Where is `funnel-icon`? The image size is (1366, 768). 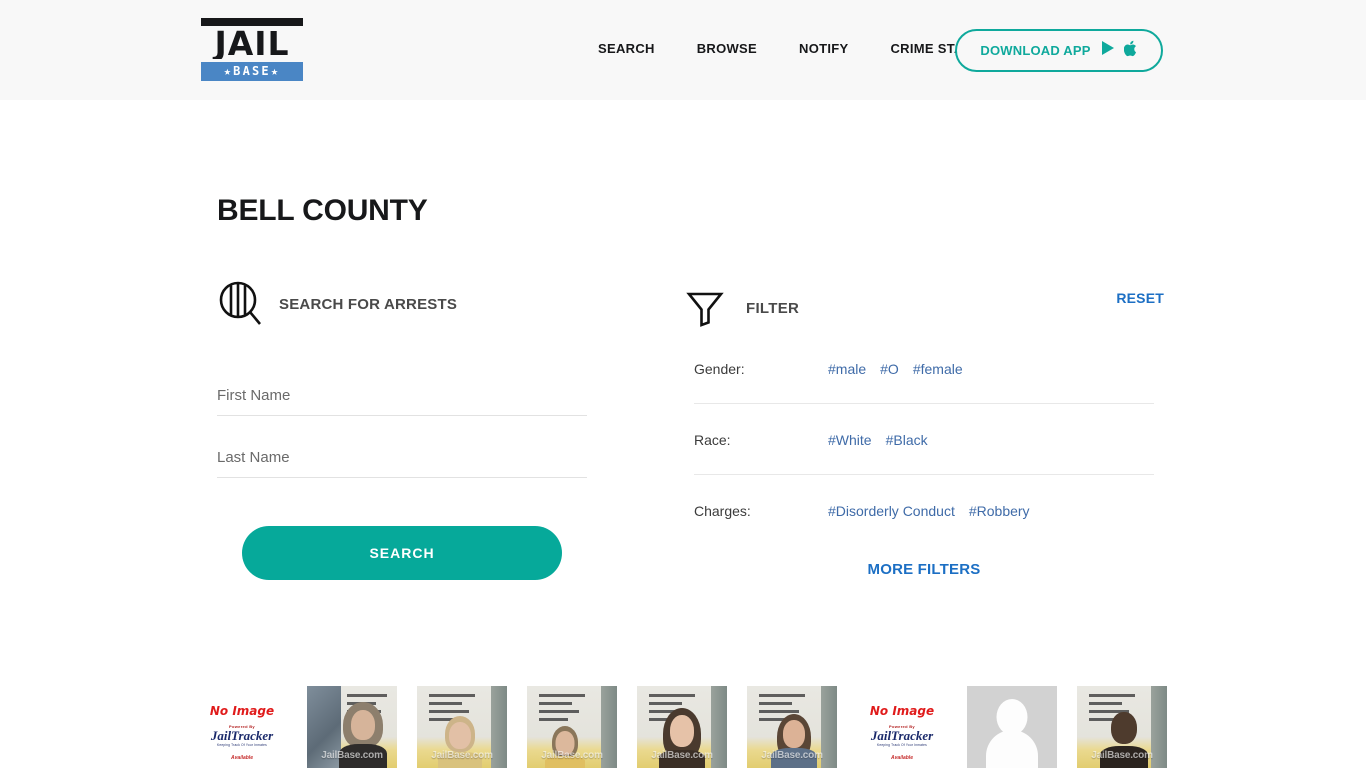
funnel-icon is located at coordinates (705, 309).